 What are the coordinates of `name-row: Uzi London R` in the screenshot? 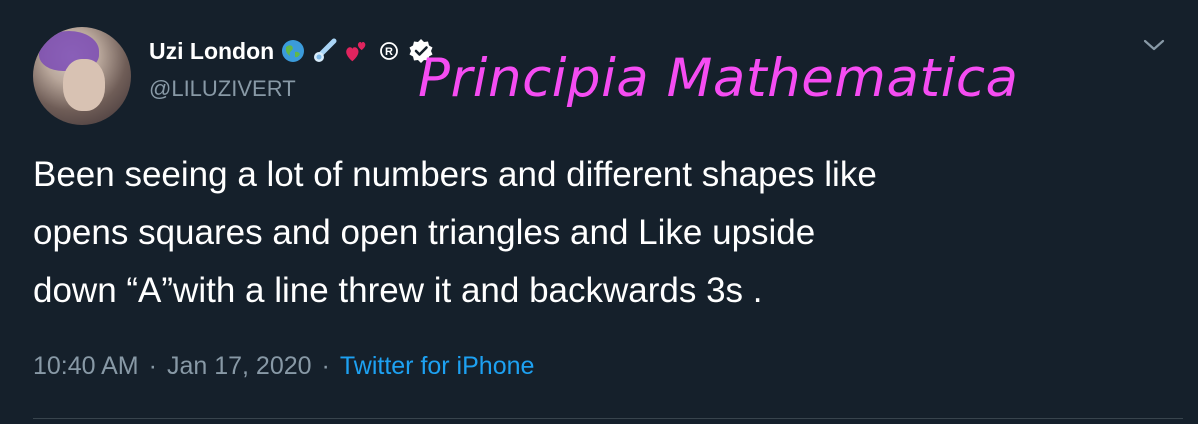 It's located at (291, 51).